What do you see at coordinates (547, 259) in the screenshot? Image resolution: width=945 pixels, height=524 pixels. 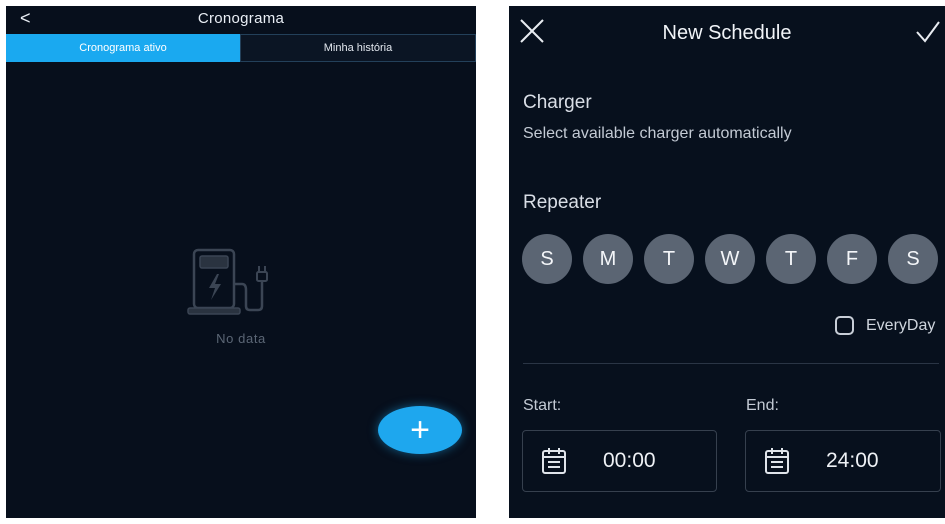 I see `day-sunday-button: S` at bounding box center [547, 259].